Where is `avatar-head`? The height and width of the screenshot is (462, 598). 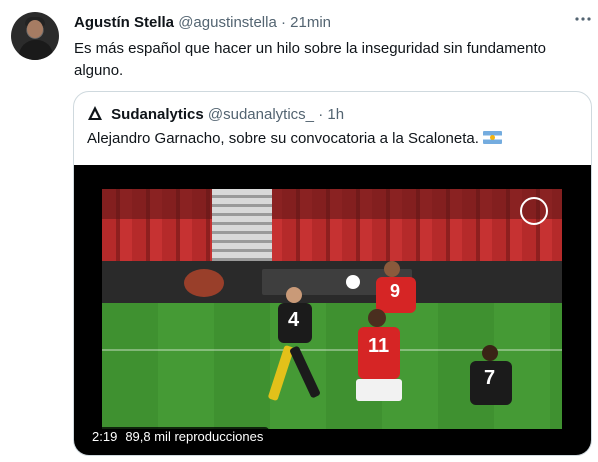
avatar-head is located at coordinates (35, 29).